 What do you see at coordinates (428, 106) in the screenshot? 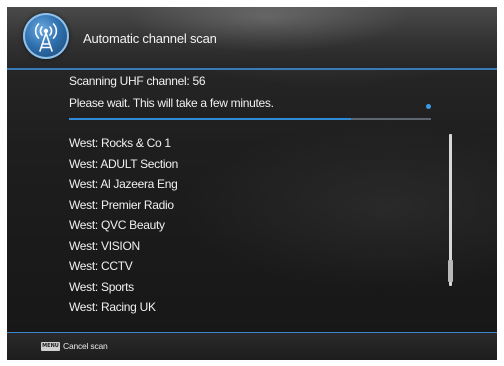
I see `busy-indicator-icon` at bounding box center [428, 106].